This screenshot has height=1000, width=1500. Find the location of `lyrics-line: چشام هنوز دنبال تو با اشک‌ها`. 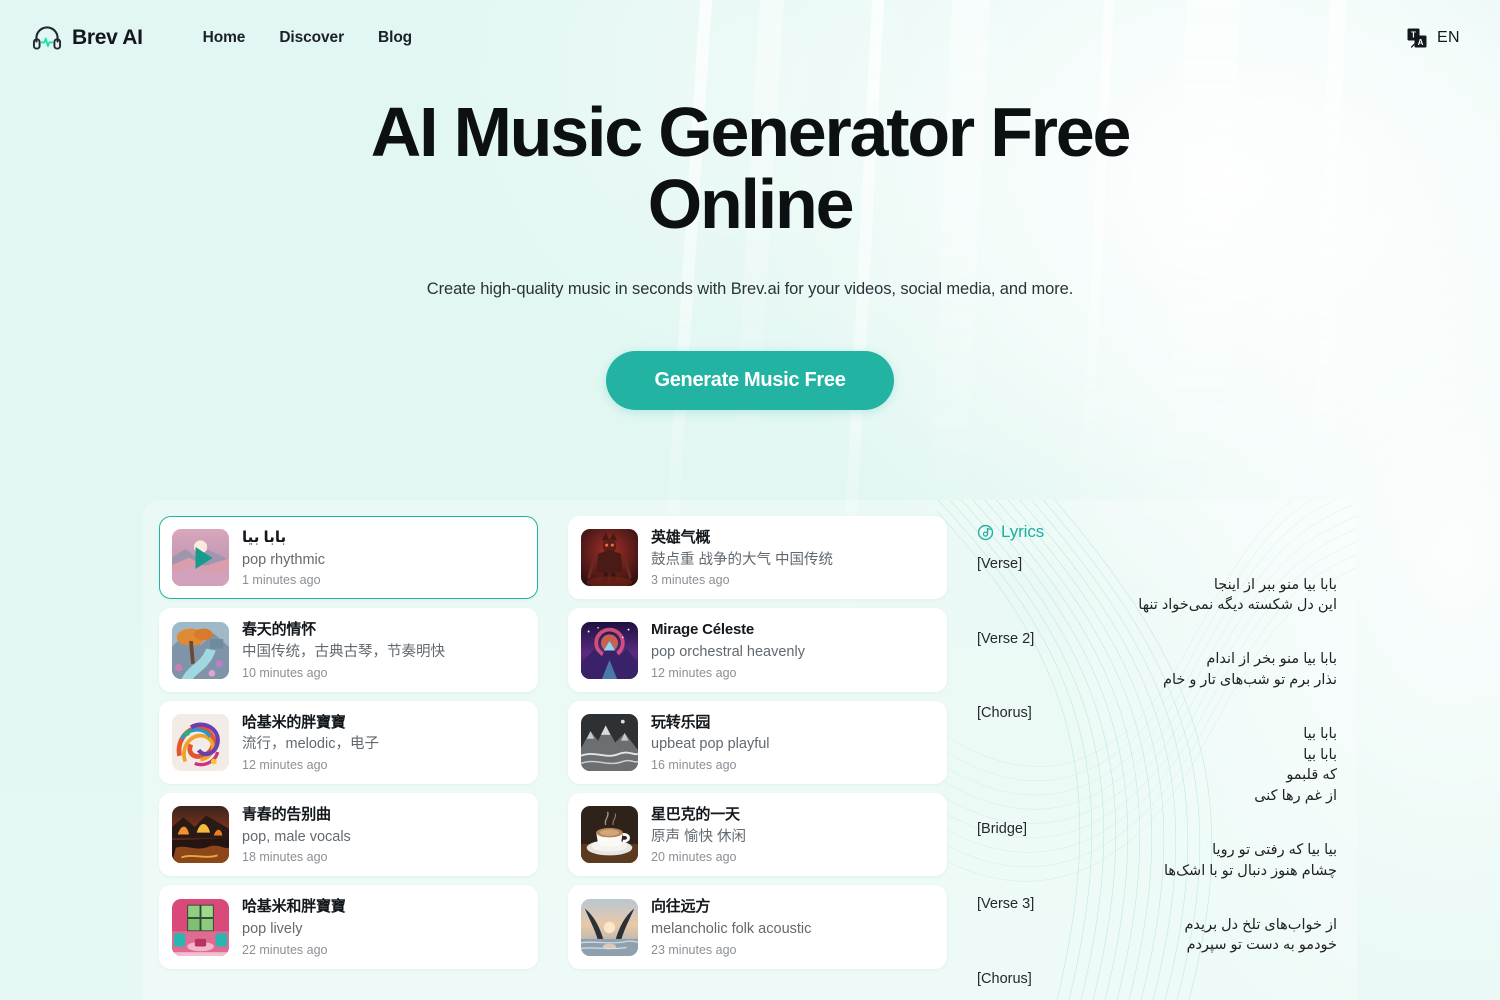

lyrics-line: چشام هنوز دنبال تو با اشک‌ها is located at coordinates (1250, 870).